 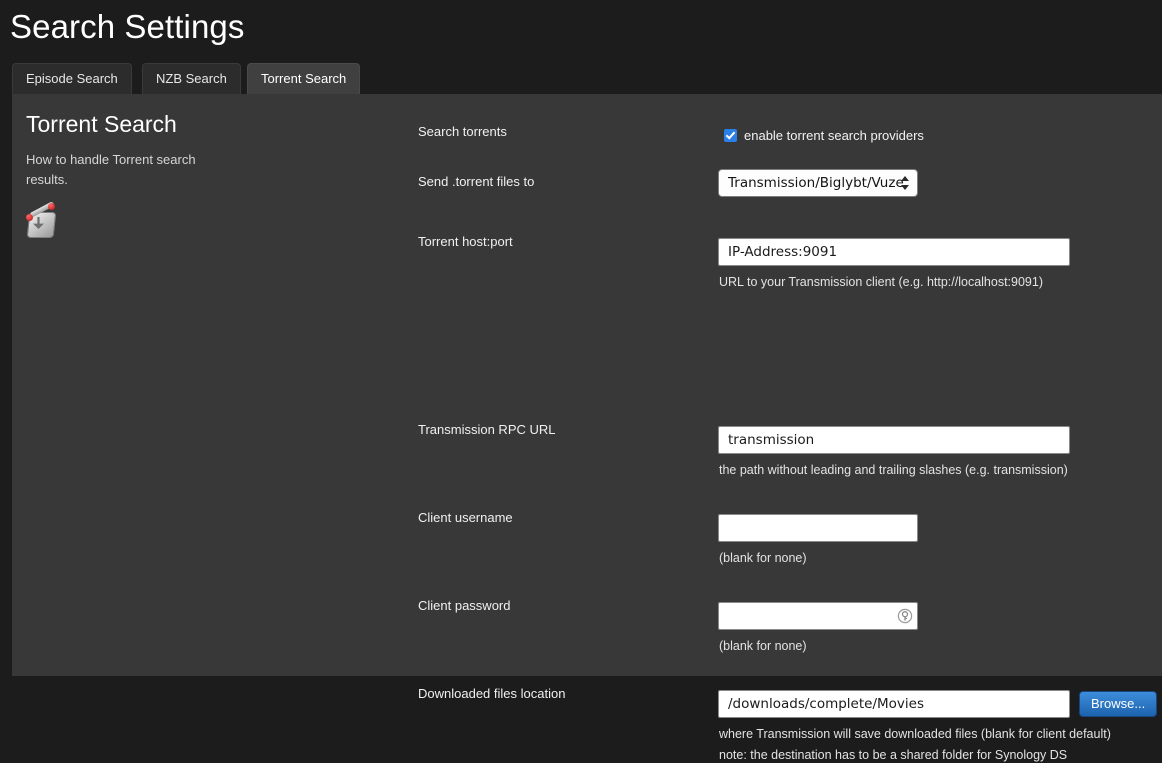 I want to click on enable-torrent-search-providers-checkbox, so click(x=730, y=135).